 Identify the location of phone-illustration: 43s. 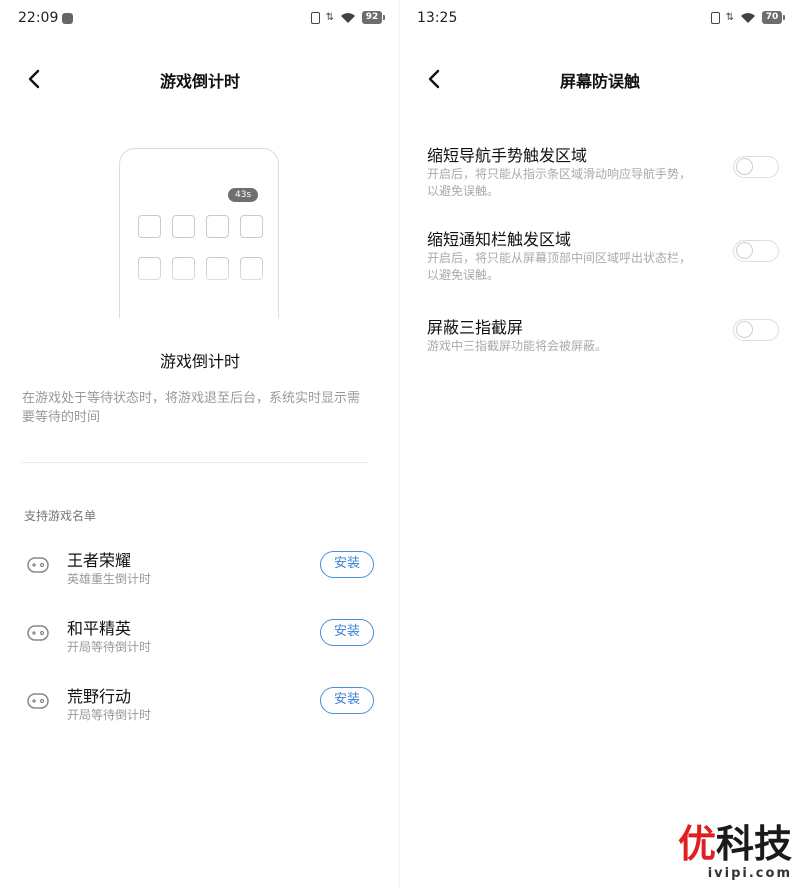
(199, 233).